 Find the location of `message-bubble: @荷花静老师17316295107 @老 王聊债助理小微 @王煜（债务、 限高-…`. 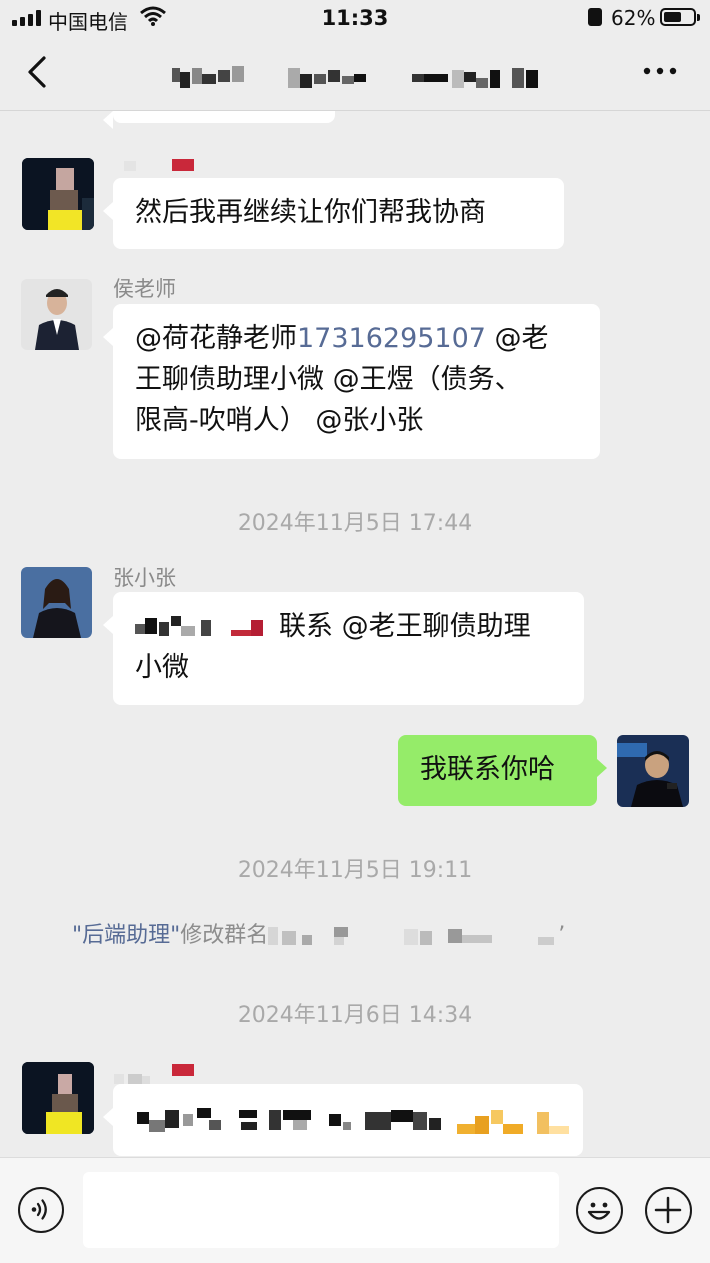

message-bubble: @荷花静老师17316295107 @老 王聊债助理小微 @王煜（债务、 限高-… is located at coordinates (351, 381).